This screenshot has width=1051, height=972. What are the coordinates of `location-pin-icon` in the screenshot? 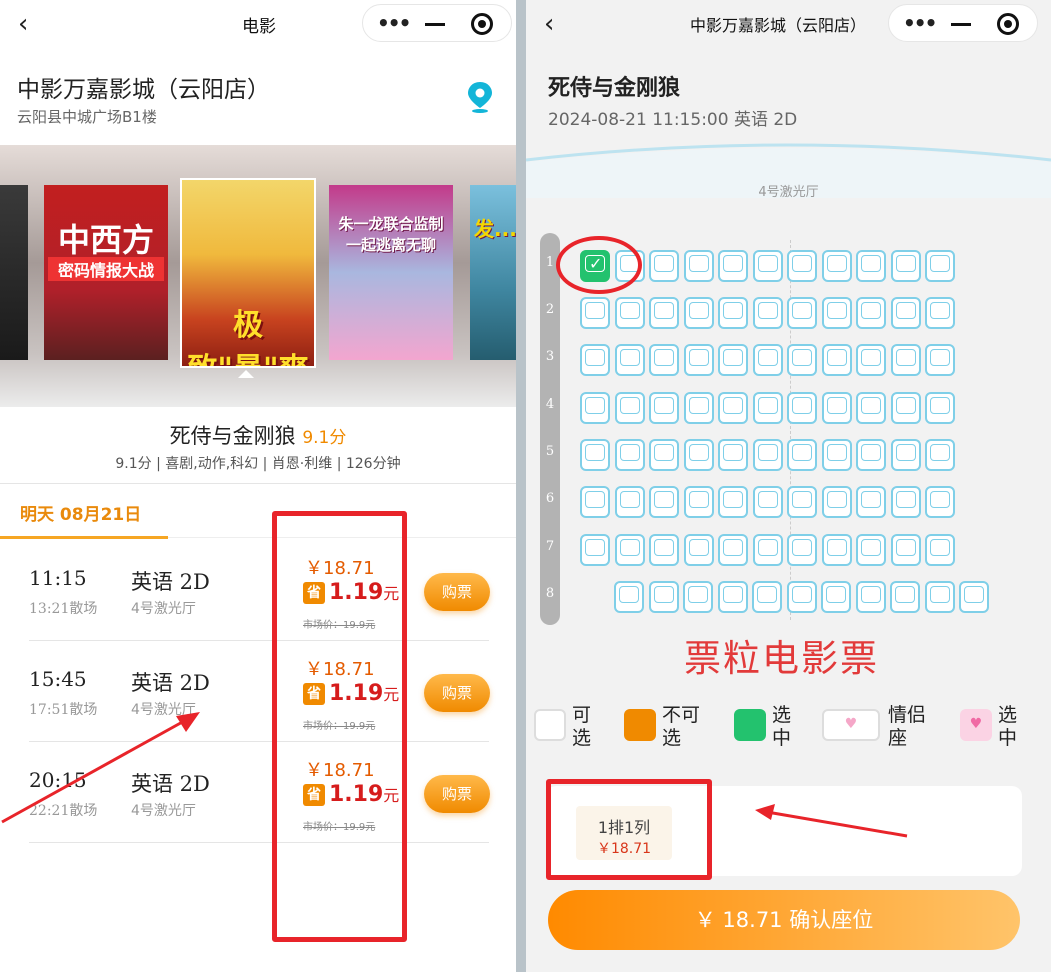 It's located at (480, 97).